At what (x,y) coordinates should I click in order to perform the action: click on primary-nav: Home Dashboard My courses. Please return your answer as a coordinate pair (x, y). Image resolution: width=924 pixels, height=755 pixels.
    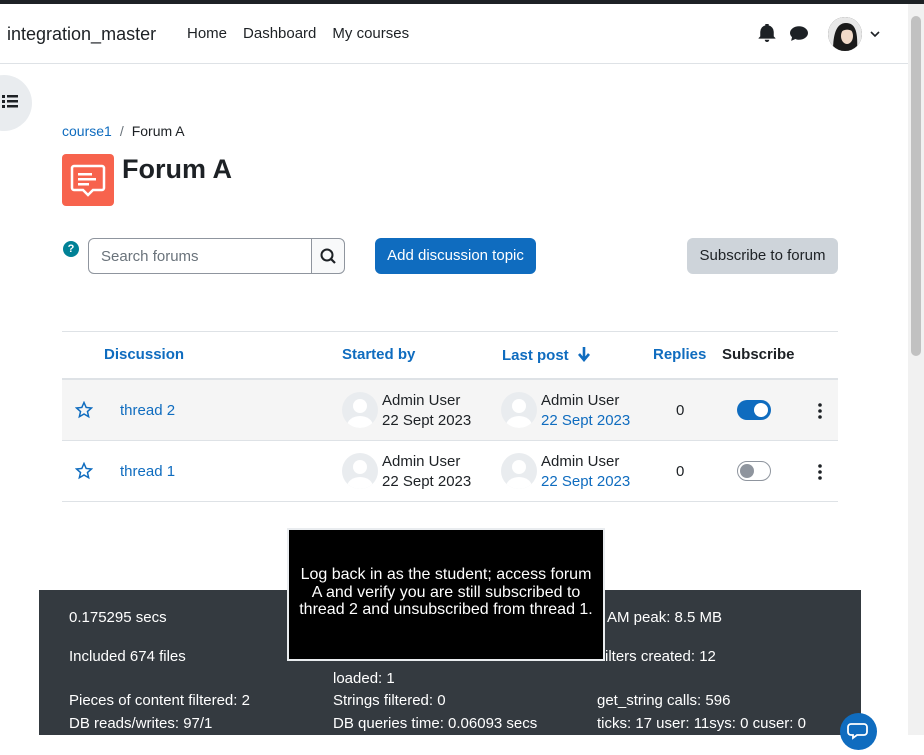
    Looking at the image, I should click on (306, 33).